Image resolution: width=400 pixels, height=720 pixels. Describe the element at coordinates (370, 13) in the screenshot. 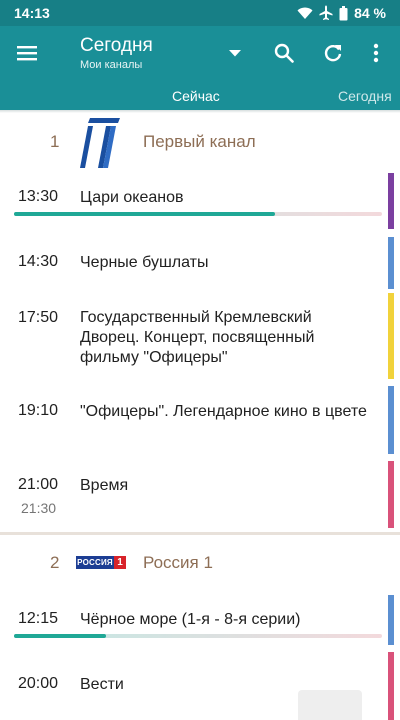

I see `battery-percent: 84 %` at that location.